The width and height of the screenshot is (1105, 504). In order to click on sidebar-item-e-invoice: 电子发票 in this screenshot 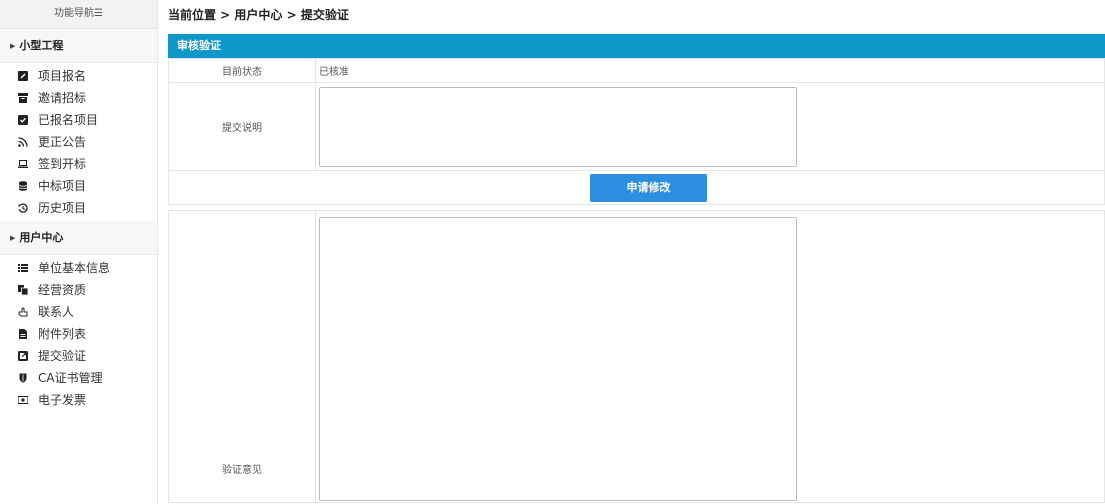, I will do `click(78, 400)`.